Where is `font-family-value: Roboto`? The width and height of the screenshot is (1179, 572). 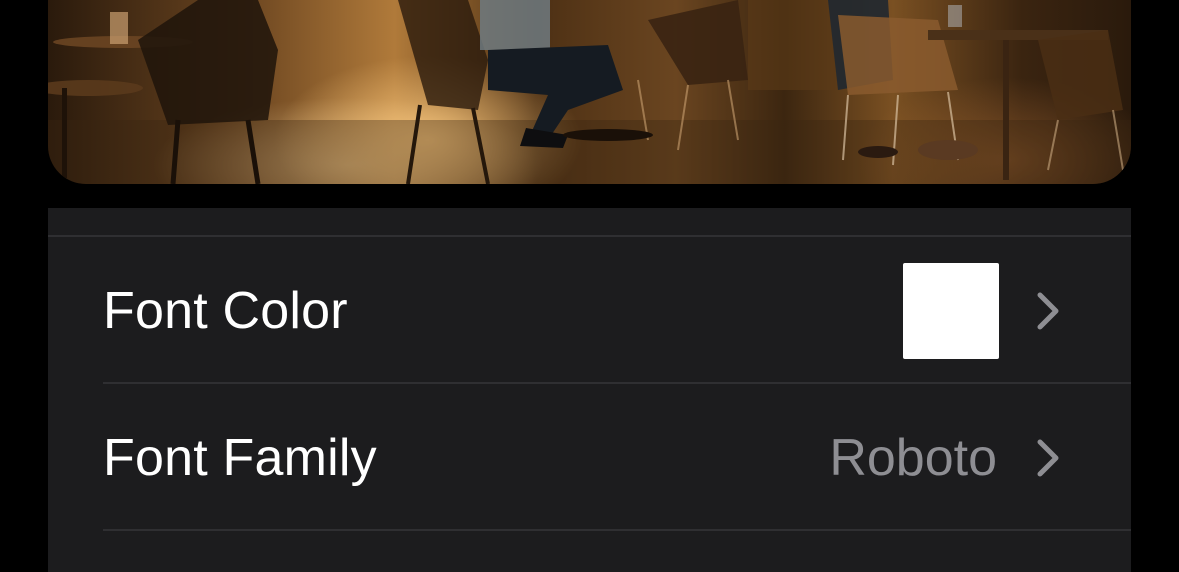
font-family-value: Roboto is located at coordinates (913, 457).